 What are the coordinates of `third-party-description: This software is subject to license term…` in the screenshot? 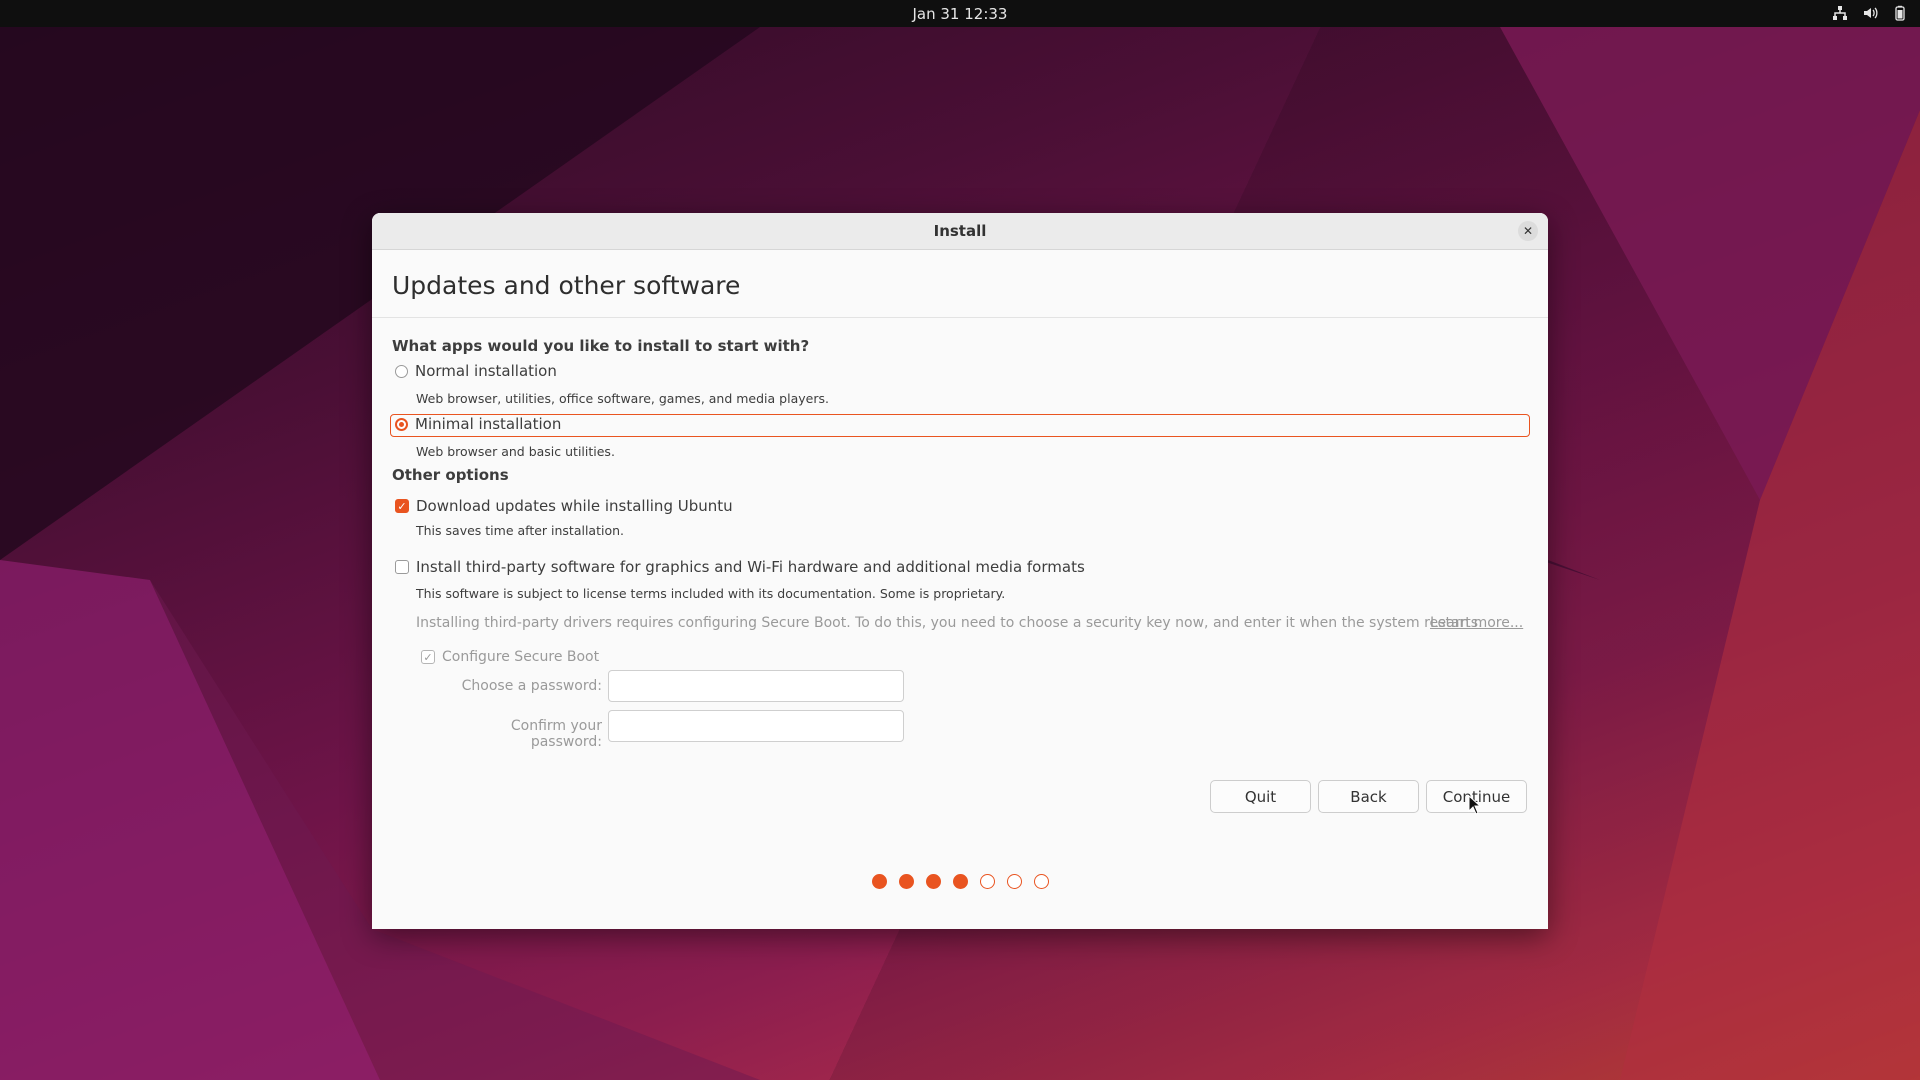 It's located at (711, 593).